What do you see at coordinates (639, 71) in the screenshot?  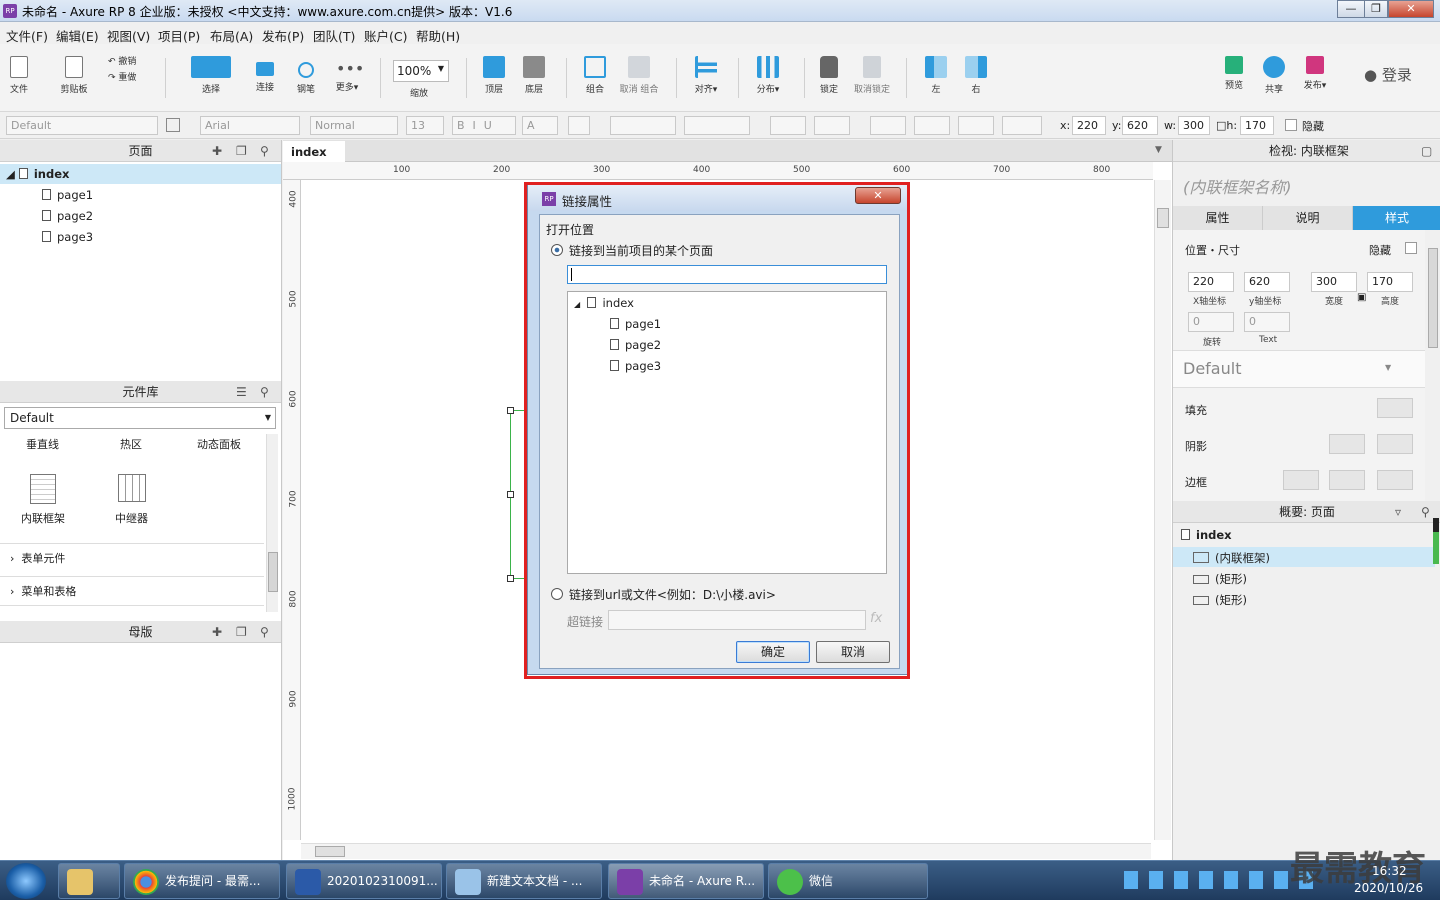 I see `ungroup-tool: 取消 组合` at bounding box center [639, 71].